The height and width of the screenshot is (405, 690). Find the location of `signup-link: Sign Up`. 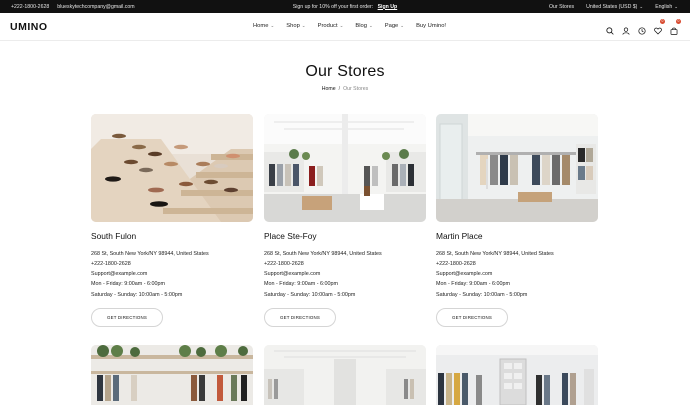

signup-link: Sign Up is located at coordinates (388, 7).